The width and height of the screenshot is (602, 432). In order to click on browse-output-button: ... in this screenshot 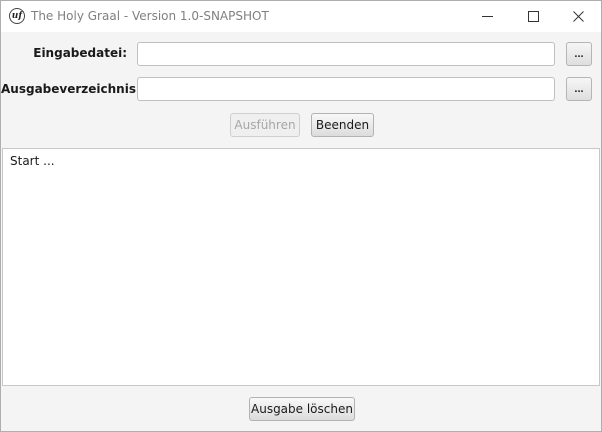, I will do `click(579, 89)`.